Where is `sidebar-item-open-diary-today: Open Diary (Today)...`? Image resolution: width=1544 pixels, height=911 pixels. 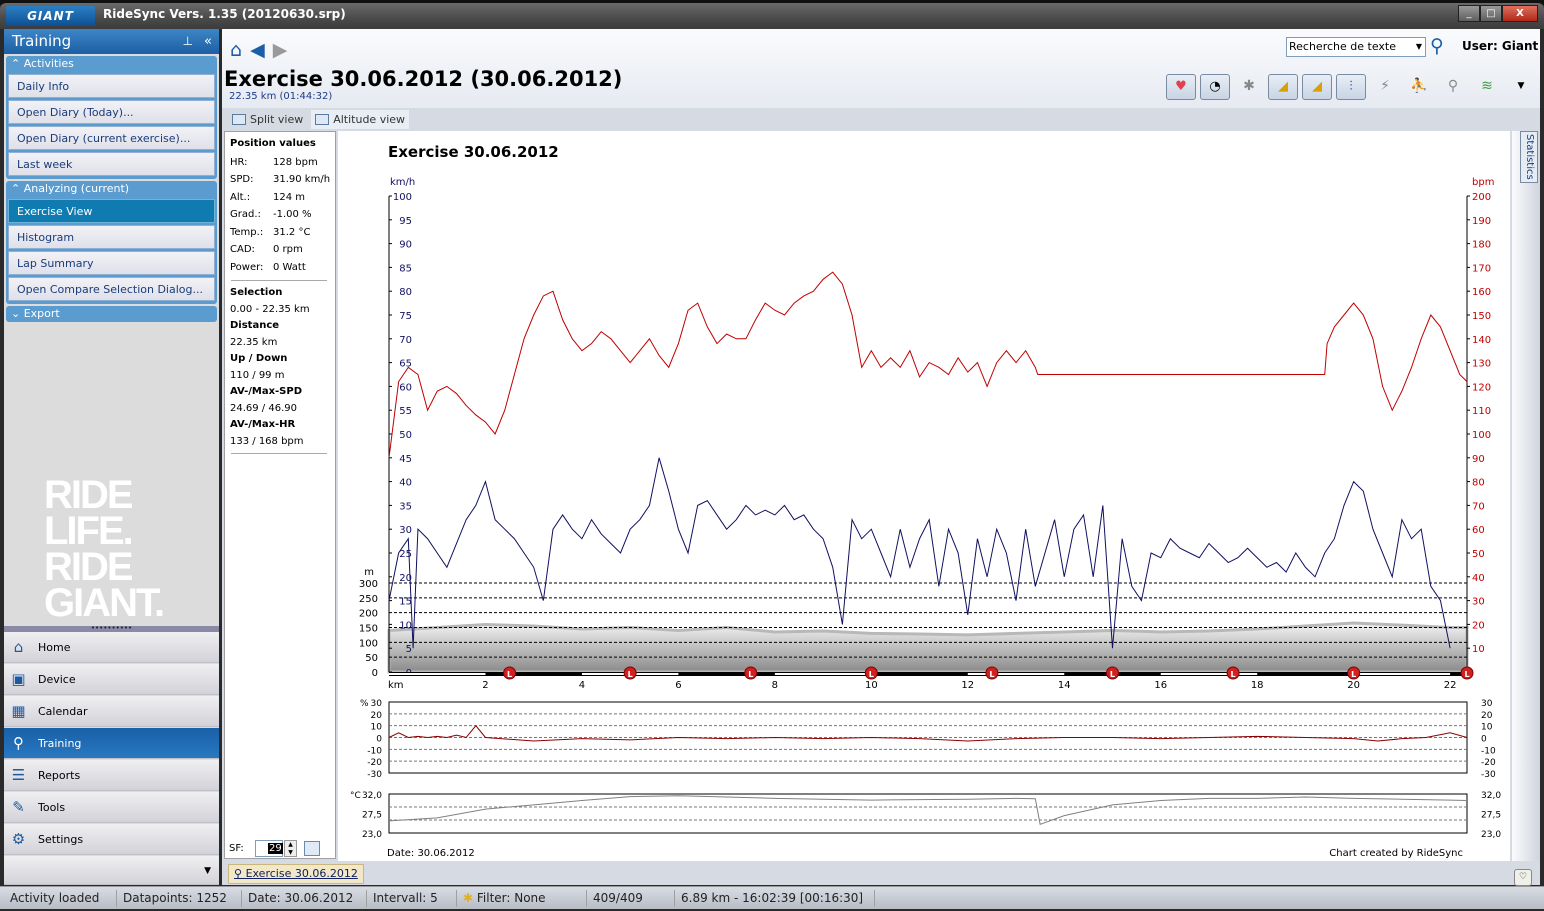 sidebar-item-open-diary-today: Open Diary (Today)... is located at coordinates (111, 112).